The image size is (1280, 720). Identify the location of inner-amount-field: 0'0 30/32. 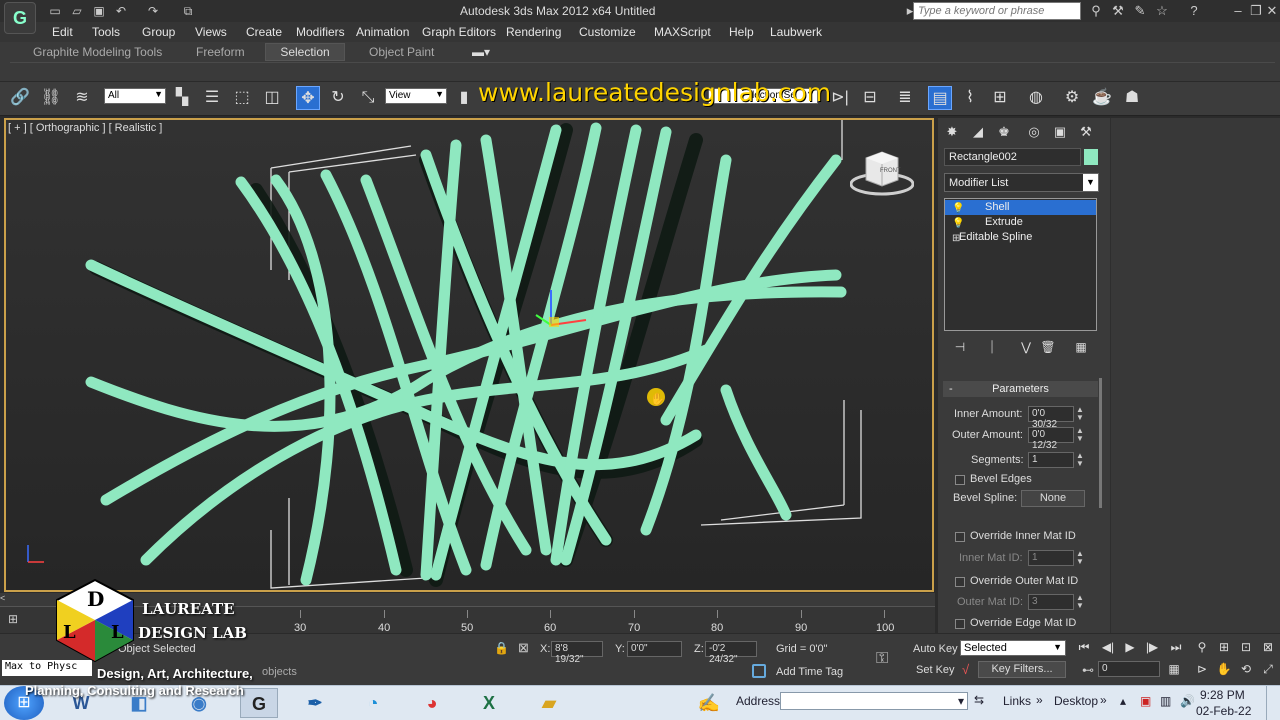
(1051, 418).